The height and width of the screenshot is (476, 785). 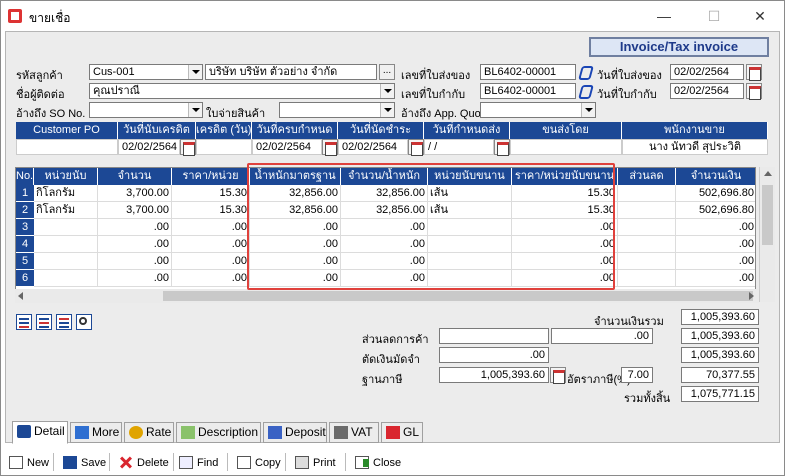 I want to click on salesperson-field: นาง นัทวดี สุประวิติ, so click(x=695, y=147).